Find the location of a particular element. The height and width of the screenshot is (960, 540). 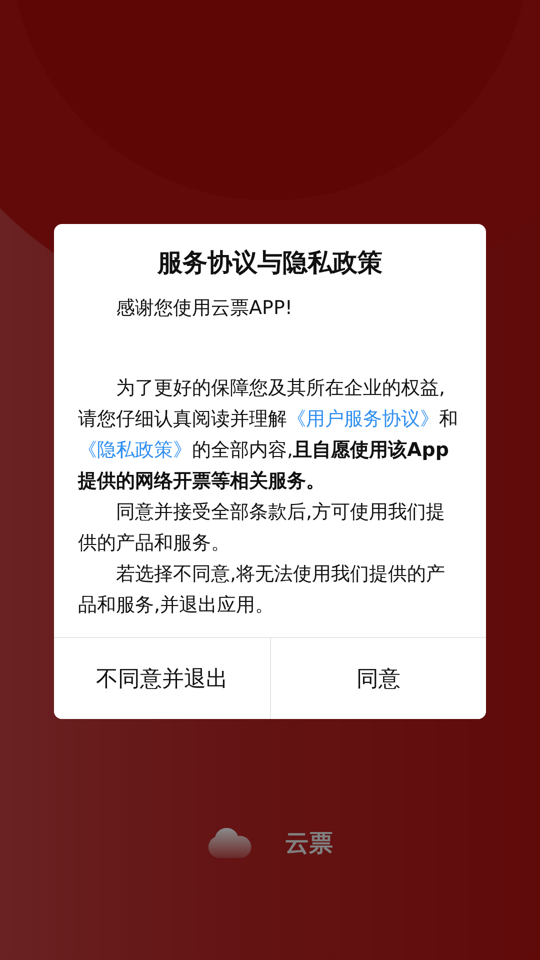

greeting-text: 感谢您使用云票APP! is located at coordinates (204, 308).